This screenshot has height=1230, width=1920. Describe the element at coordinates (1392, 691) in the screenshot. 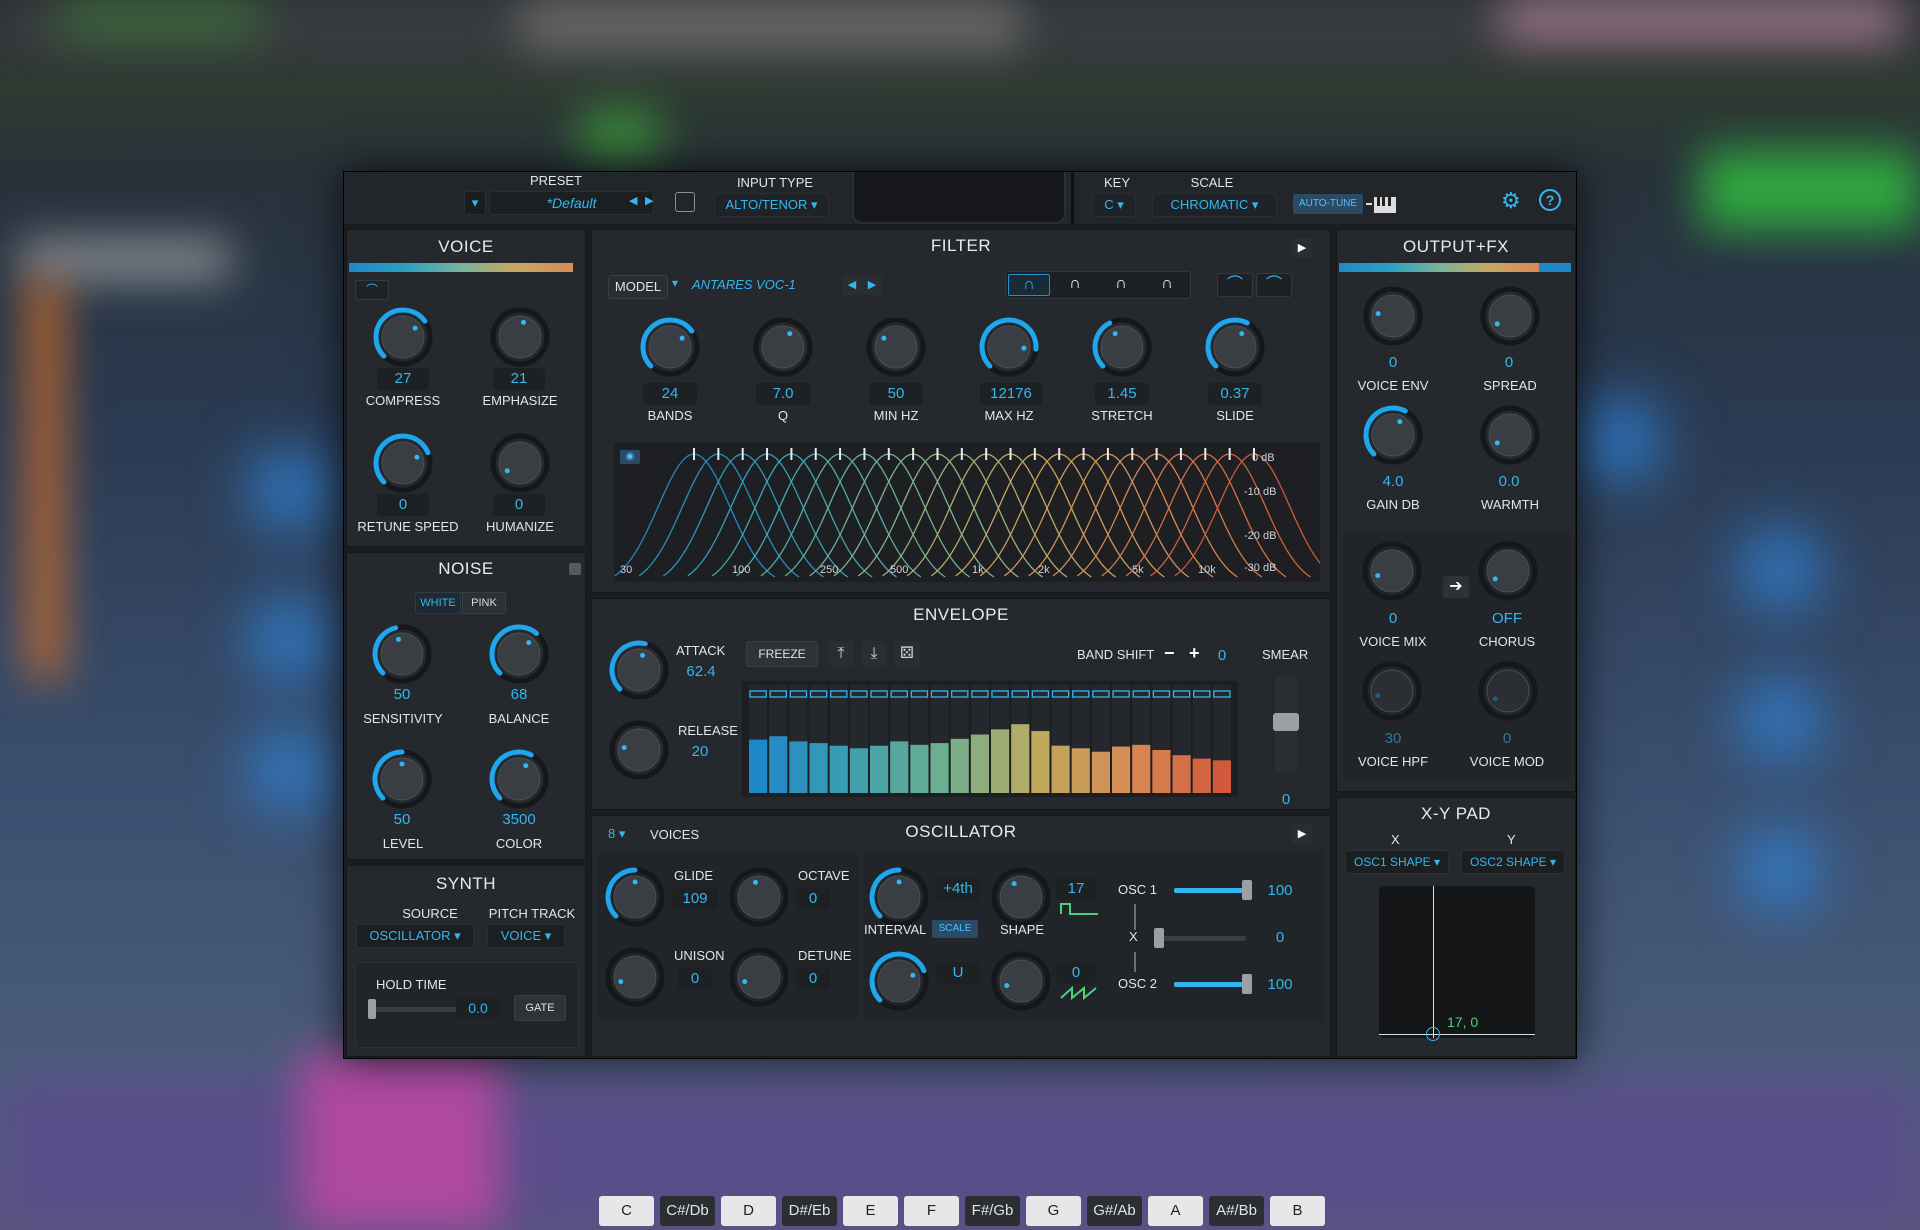

I see `voice-hpf-knob` at that location.